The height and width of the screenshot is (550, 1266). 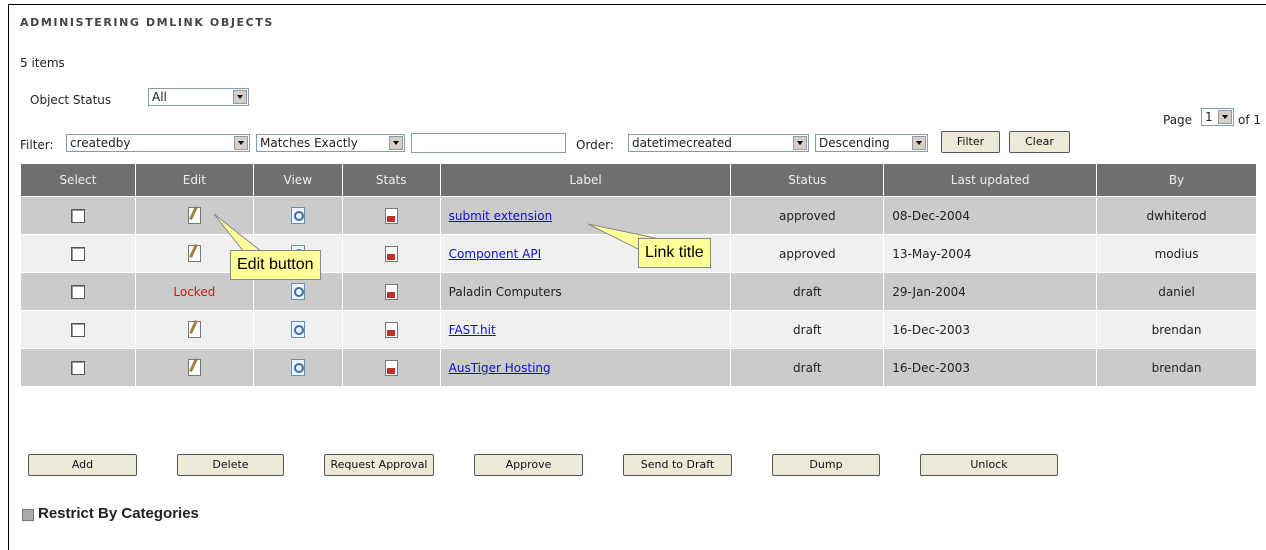 I want to click on filter-field-select: createdby, so click(x=158, y=143).